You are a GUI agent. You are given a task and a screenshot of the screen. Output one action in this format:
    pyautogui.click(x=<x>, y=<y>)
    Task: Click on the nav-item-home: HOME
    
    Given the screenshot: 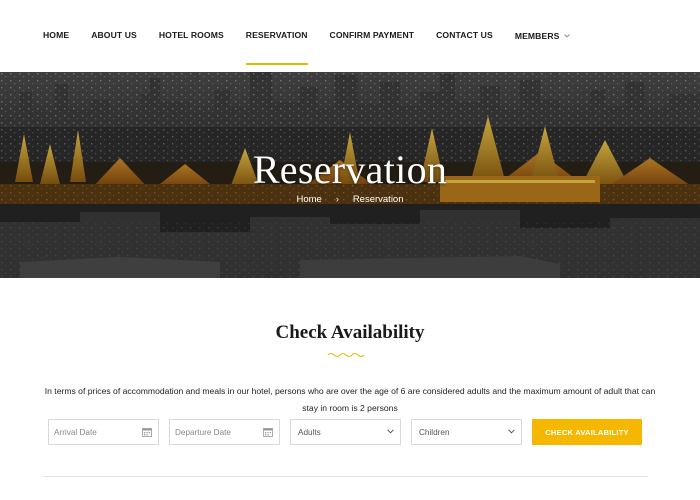 What is the action you would take?
    pyautogui.click(x=56, y=48)
    